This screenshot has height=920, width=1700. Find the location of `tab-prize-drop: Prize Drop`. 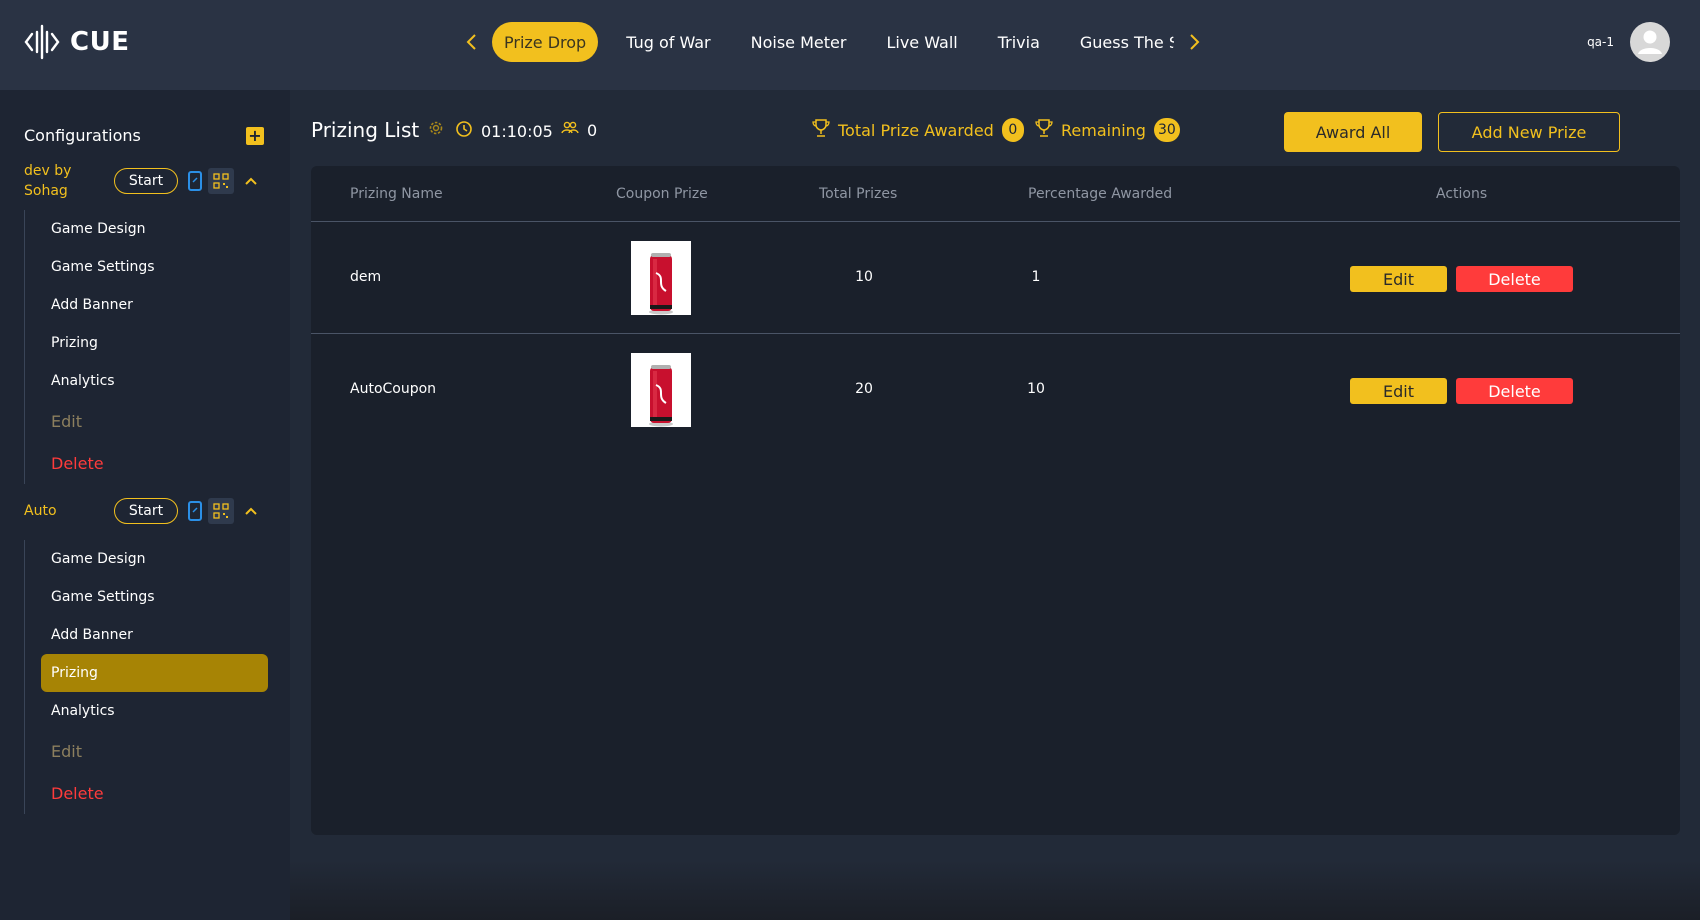

tab-prize-drop: Prize Drop is located at coordinates (545, 42).